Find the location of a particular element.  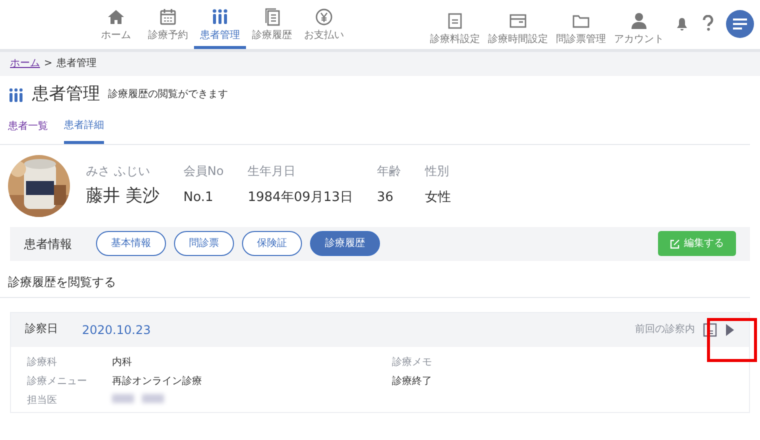

page-title: 患者管理 is located at coordinates (66, 94).